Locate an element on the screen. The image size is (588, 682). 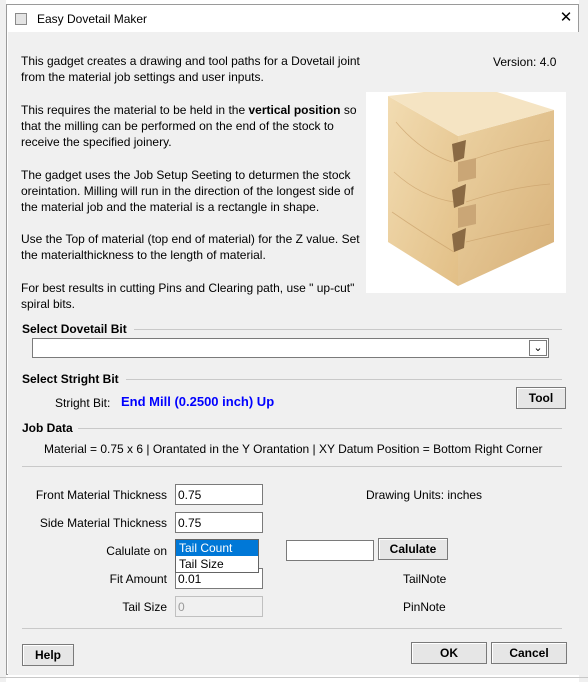
chevron-down-icon: ⌄ is located at coordinates (538, 348).